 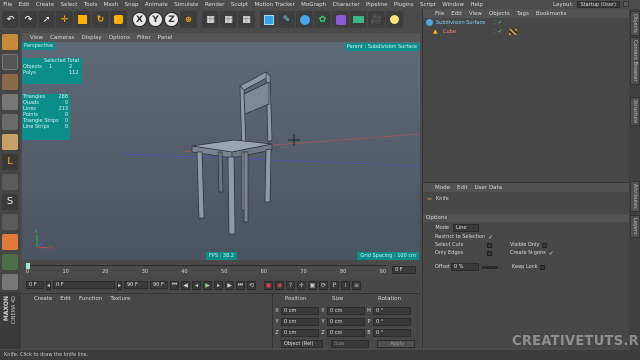 I want to click on enabled-check-icon: ✓, so click(x=500, y=22).